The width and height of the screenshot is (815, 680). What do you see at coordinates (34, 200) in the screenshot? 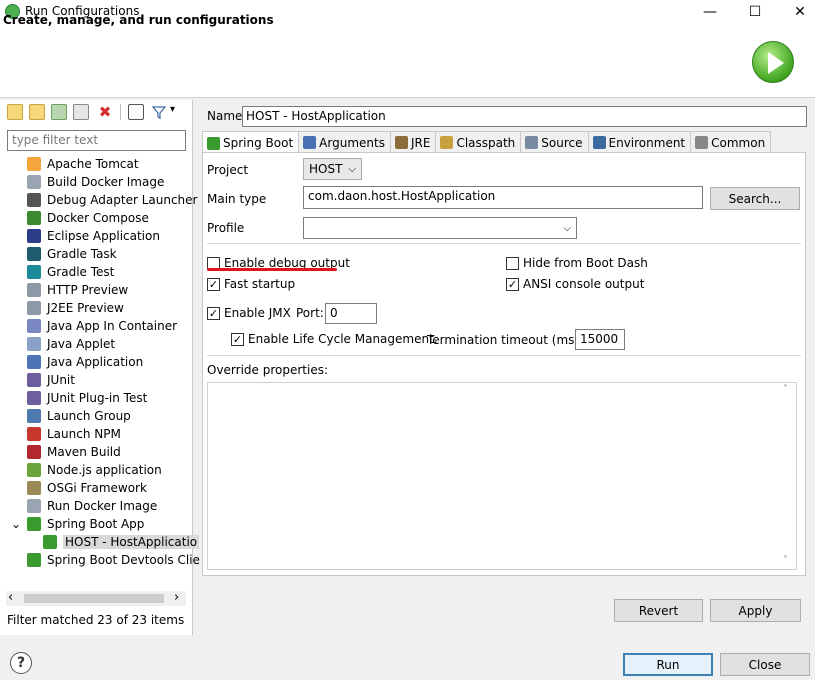
I see `debug-adapter-launcher-icon` at bounding box center [34, 200].